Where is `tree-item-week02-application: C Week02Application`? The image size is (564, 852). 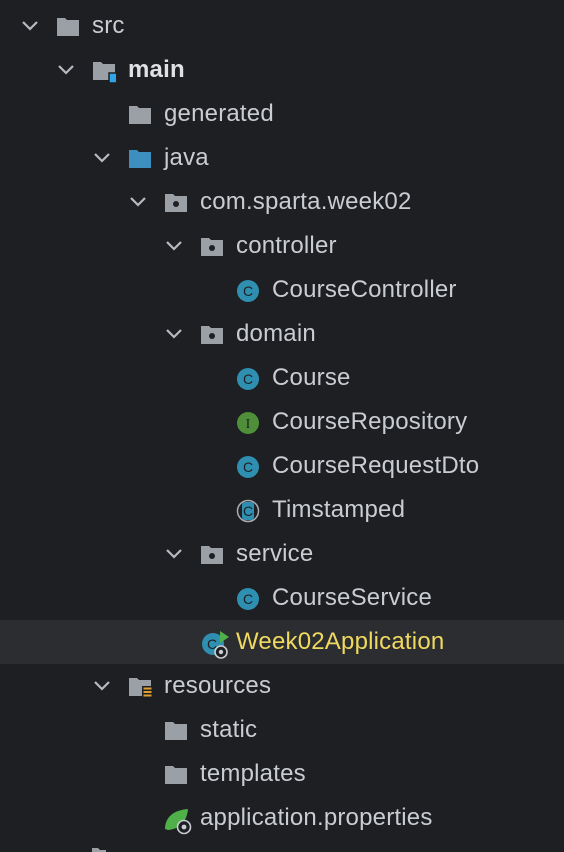
tree-item-week02-application: C Week02Application is located at coordinates (282, 642).